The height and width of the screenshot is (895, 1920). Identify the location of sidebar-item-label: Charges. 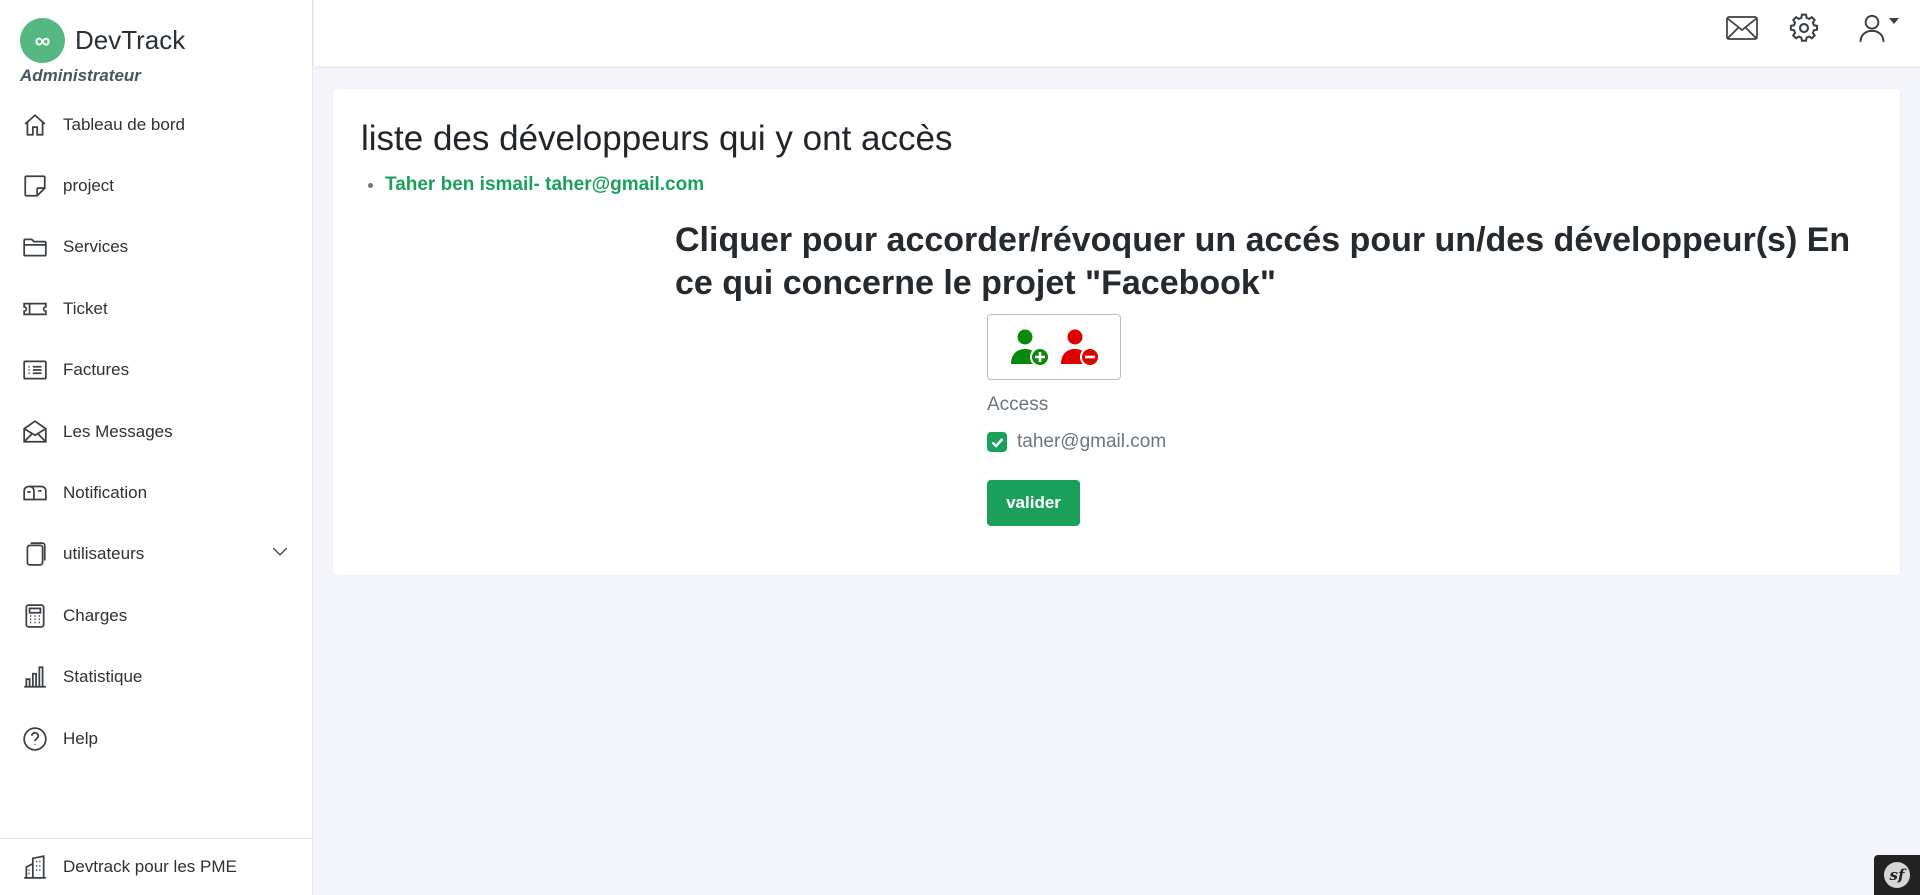
(95, 615).